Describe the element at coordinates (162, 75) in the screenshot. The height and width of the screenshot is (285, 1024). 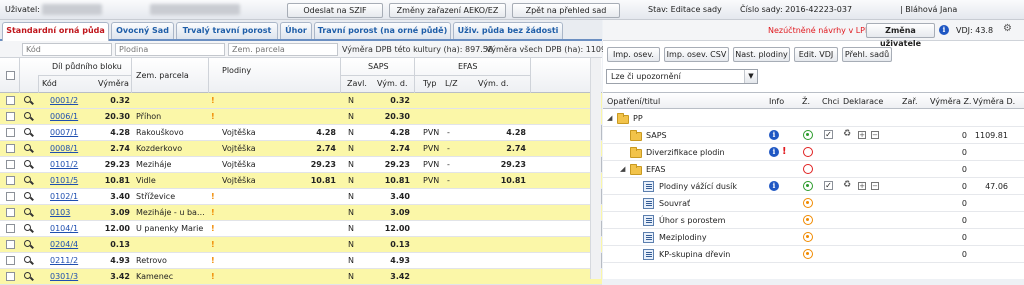
I see `col-parcela: Zem. parcela` at that location.